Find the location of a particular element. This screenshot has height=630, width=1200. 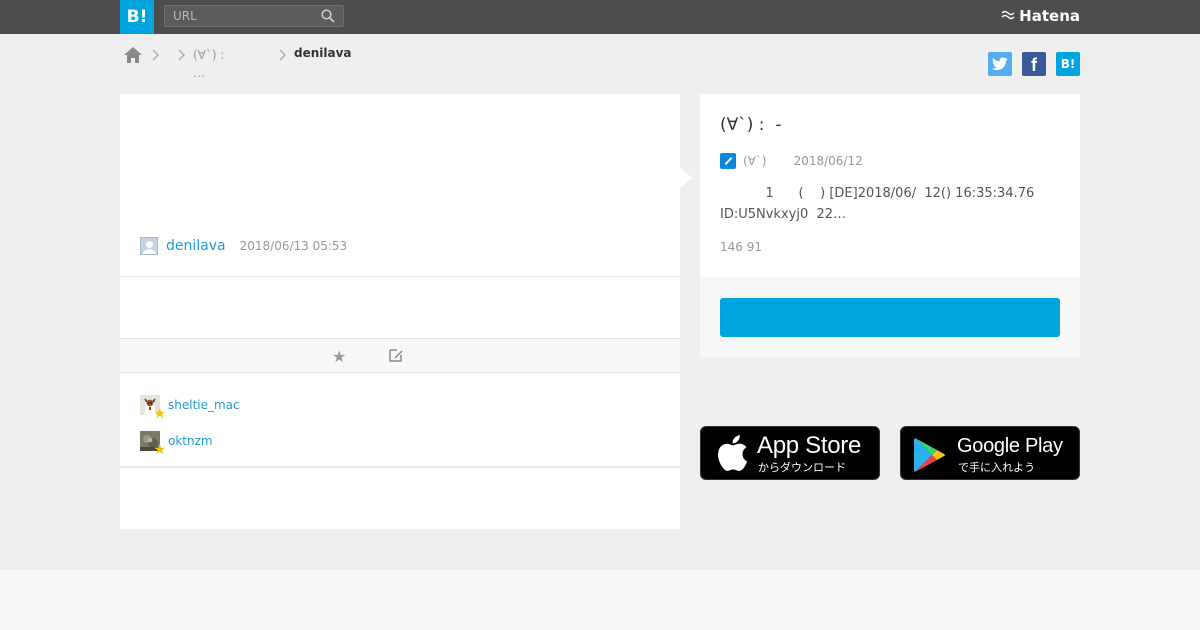

hatena-bookmark-share-button: B! is located at coordinates (1068, 64).